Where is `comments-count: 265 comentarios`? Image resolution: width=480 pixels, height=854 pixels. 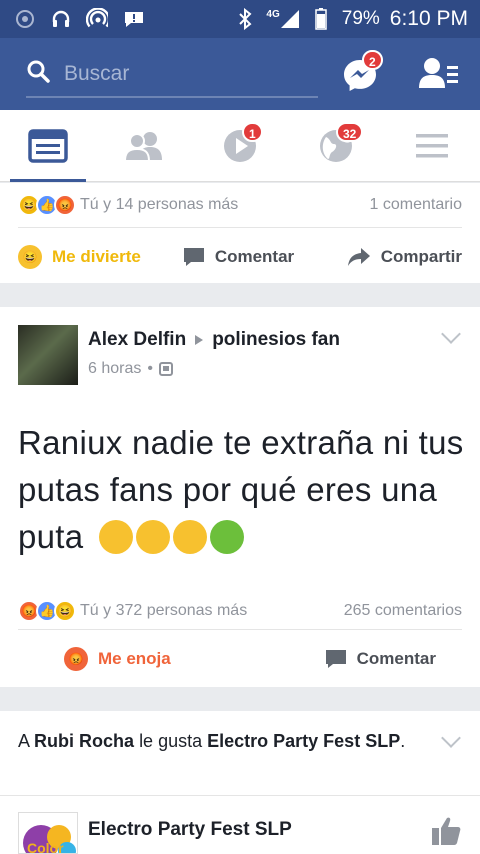
comments-count: 265 comentarios is located at coordinates (403, 611).